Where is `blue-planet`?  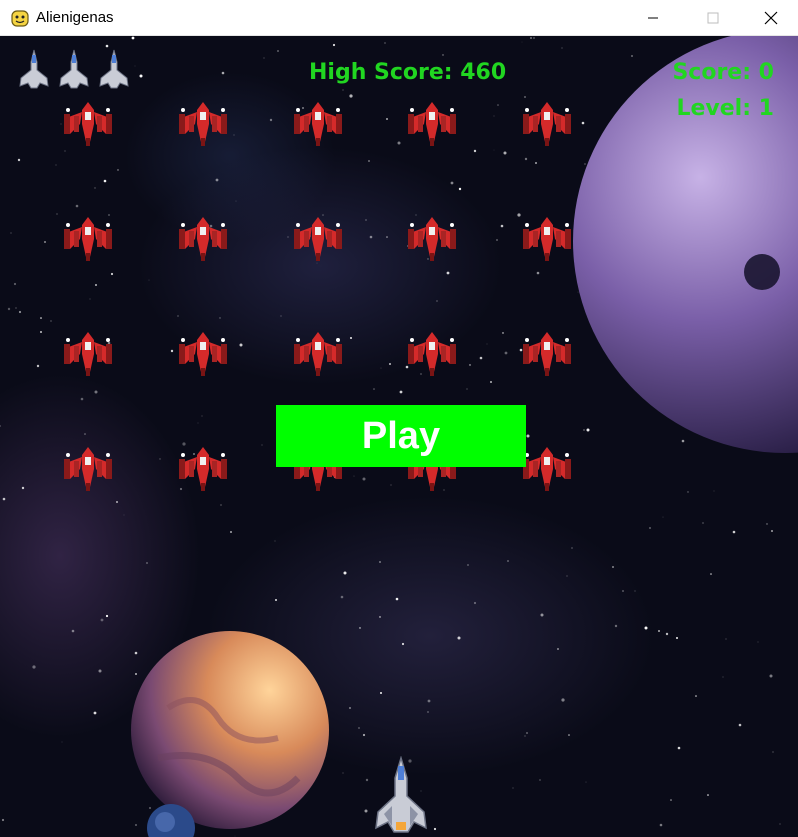 blue-planet is located at coordinates (171, 820).